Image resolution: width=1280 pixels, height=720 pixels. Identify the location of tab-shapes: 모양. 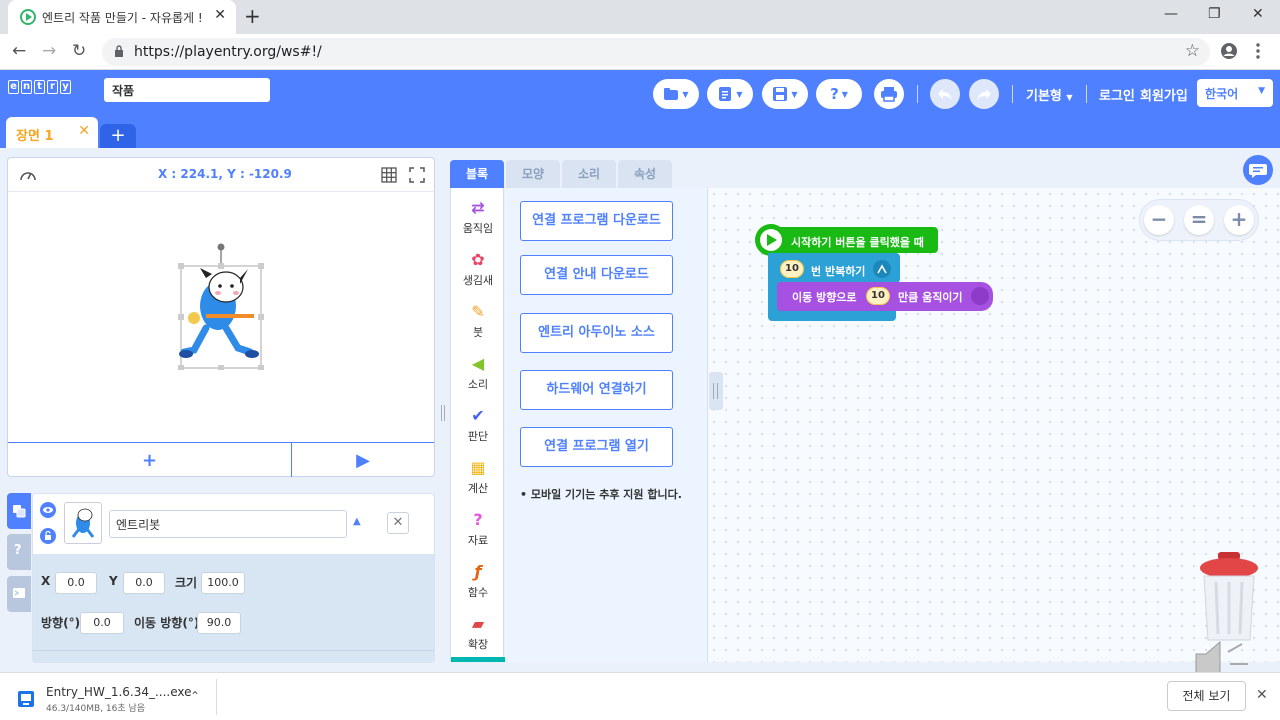
(533, 174).